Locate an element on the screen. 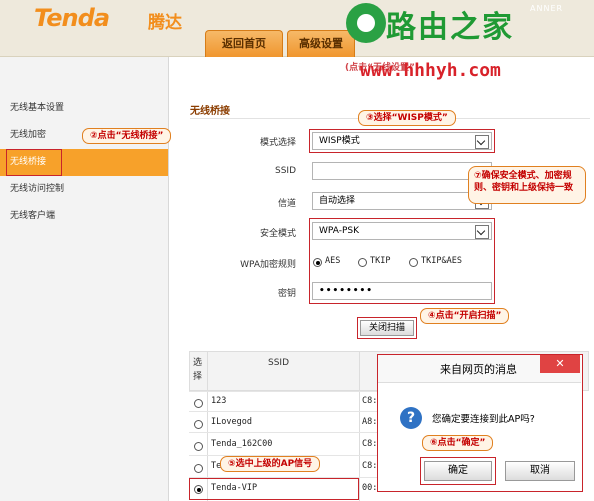 Image resolution: width=594 pixels, height=501 pixels. tab-advanced: 高级设置 is located at coordinates (321, 43).